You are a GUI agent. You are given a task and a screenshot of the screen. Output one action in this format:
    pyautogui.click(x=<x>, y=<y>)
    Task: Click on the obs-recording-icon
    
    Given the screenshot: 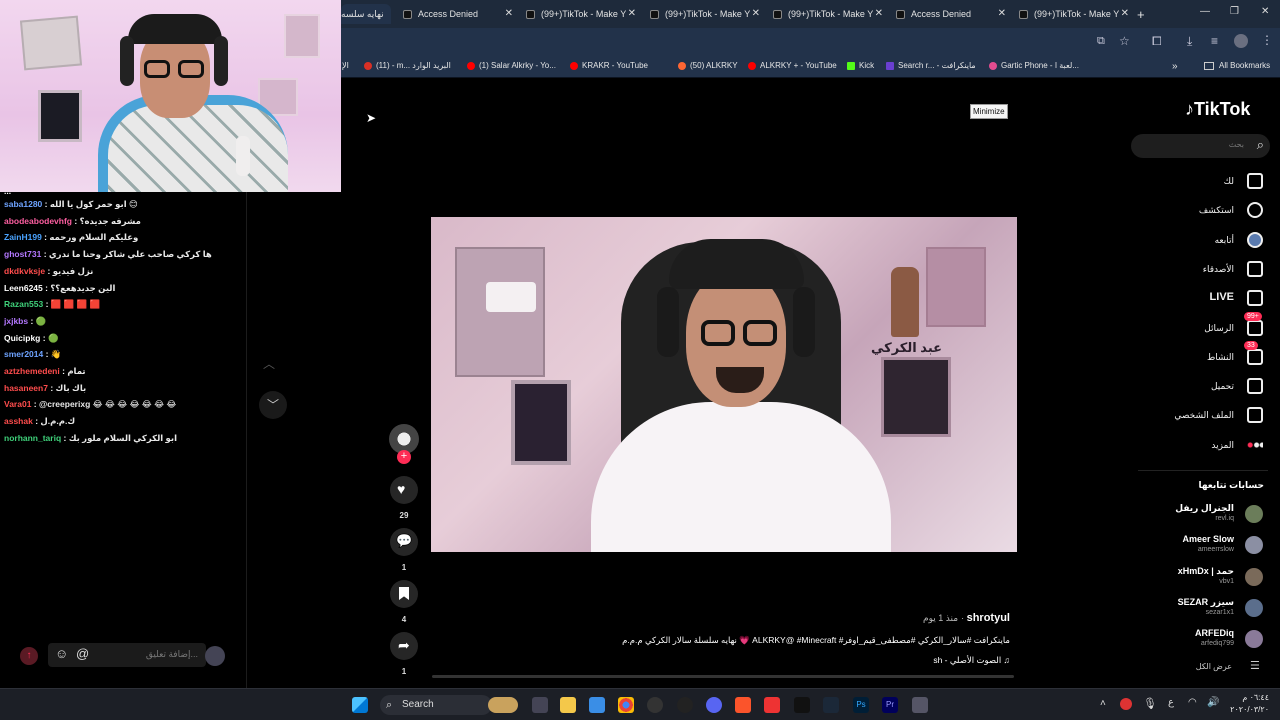 What is the action you would take?
    pyautogui.click(x=655, y=705)
    